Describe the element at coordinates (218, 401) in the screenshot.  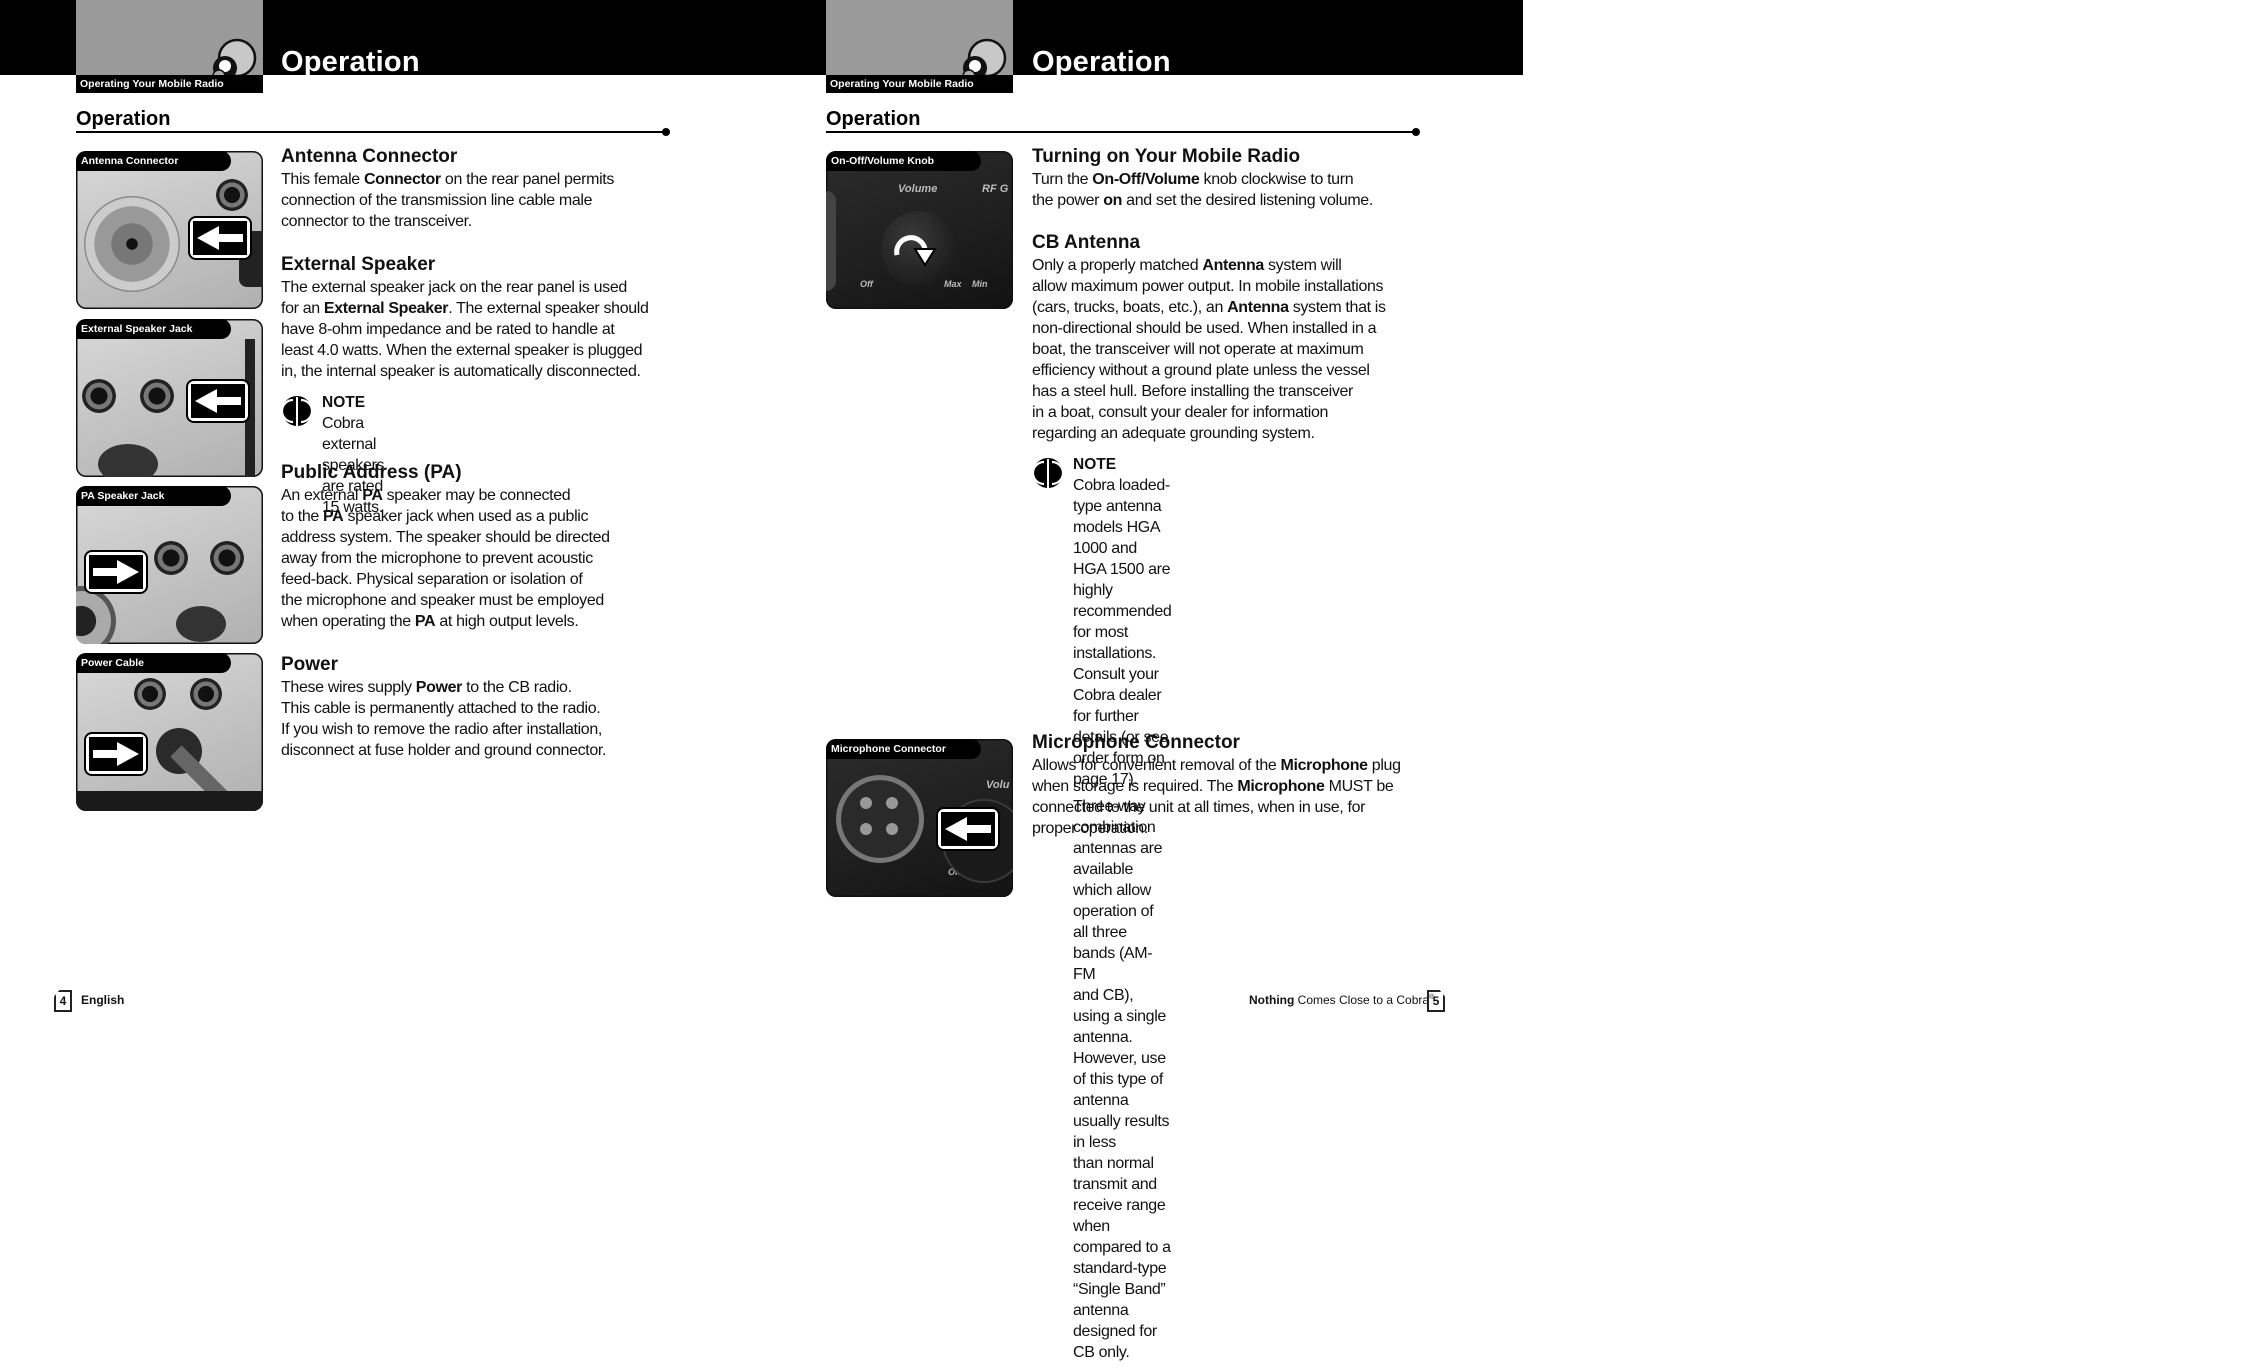
I see `left-arrow-icon` at that location.